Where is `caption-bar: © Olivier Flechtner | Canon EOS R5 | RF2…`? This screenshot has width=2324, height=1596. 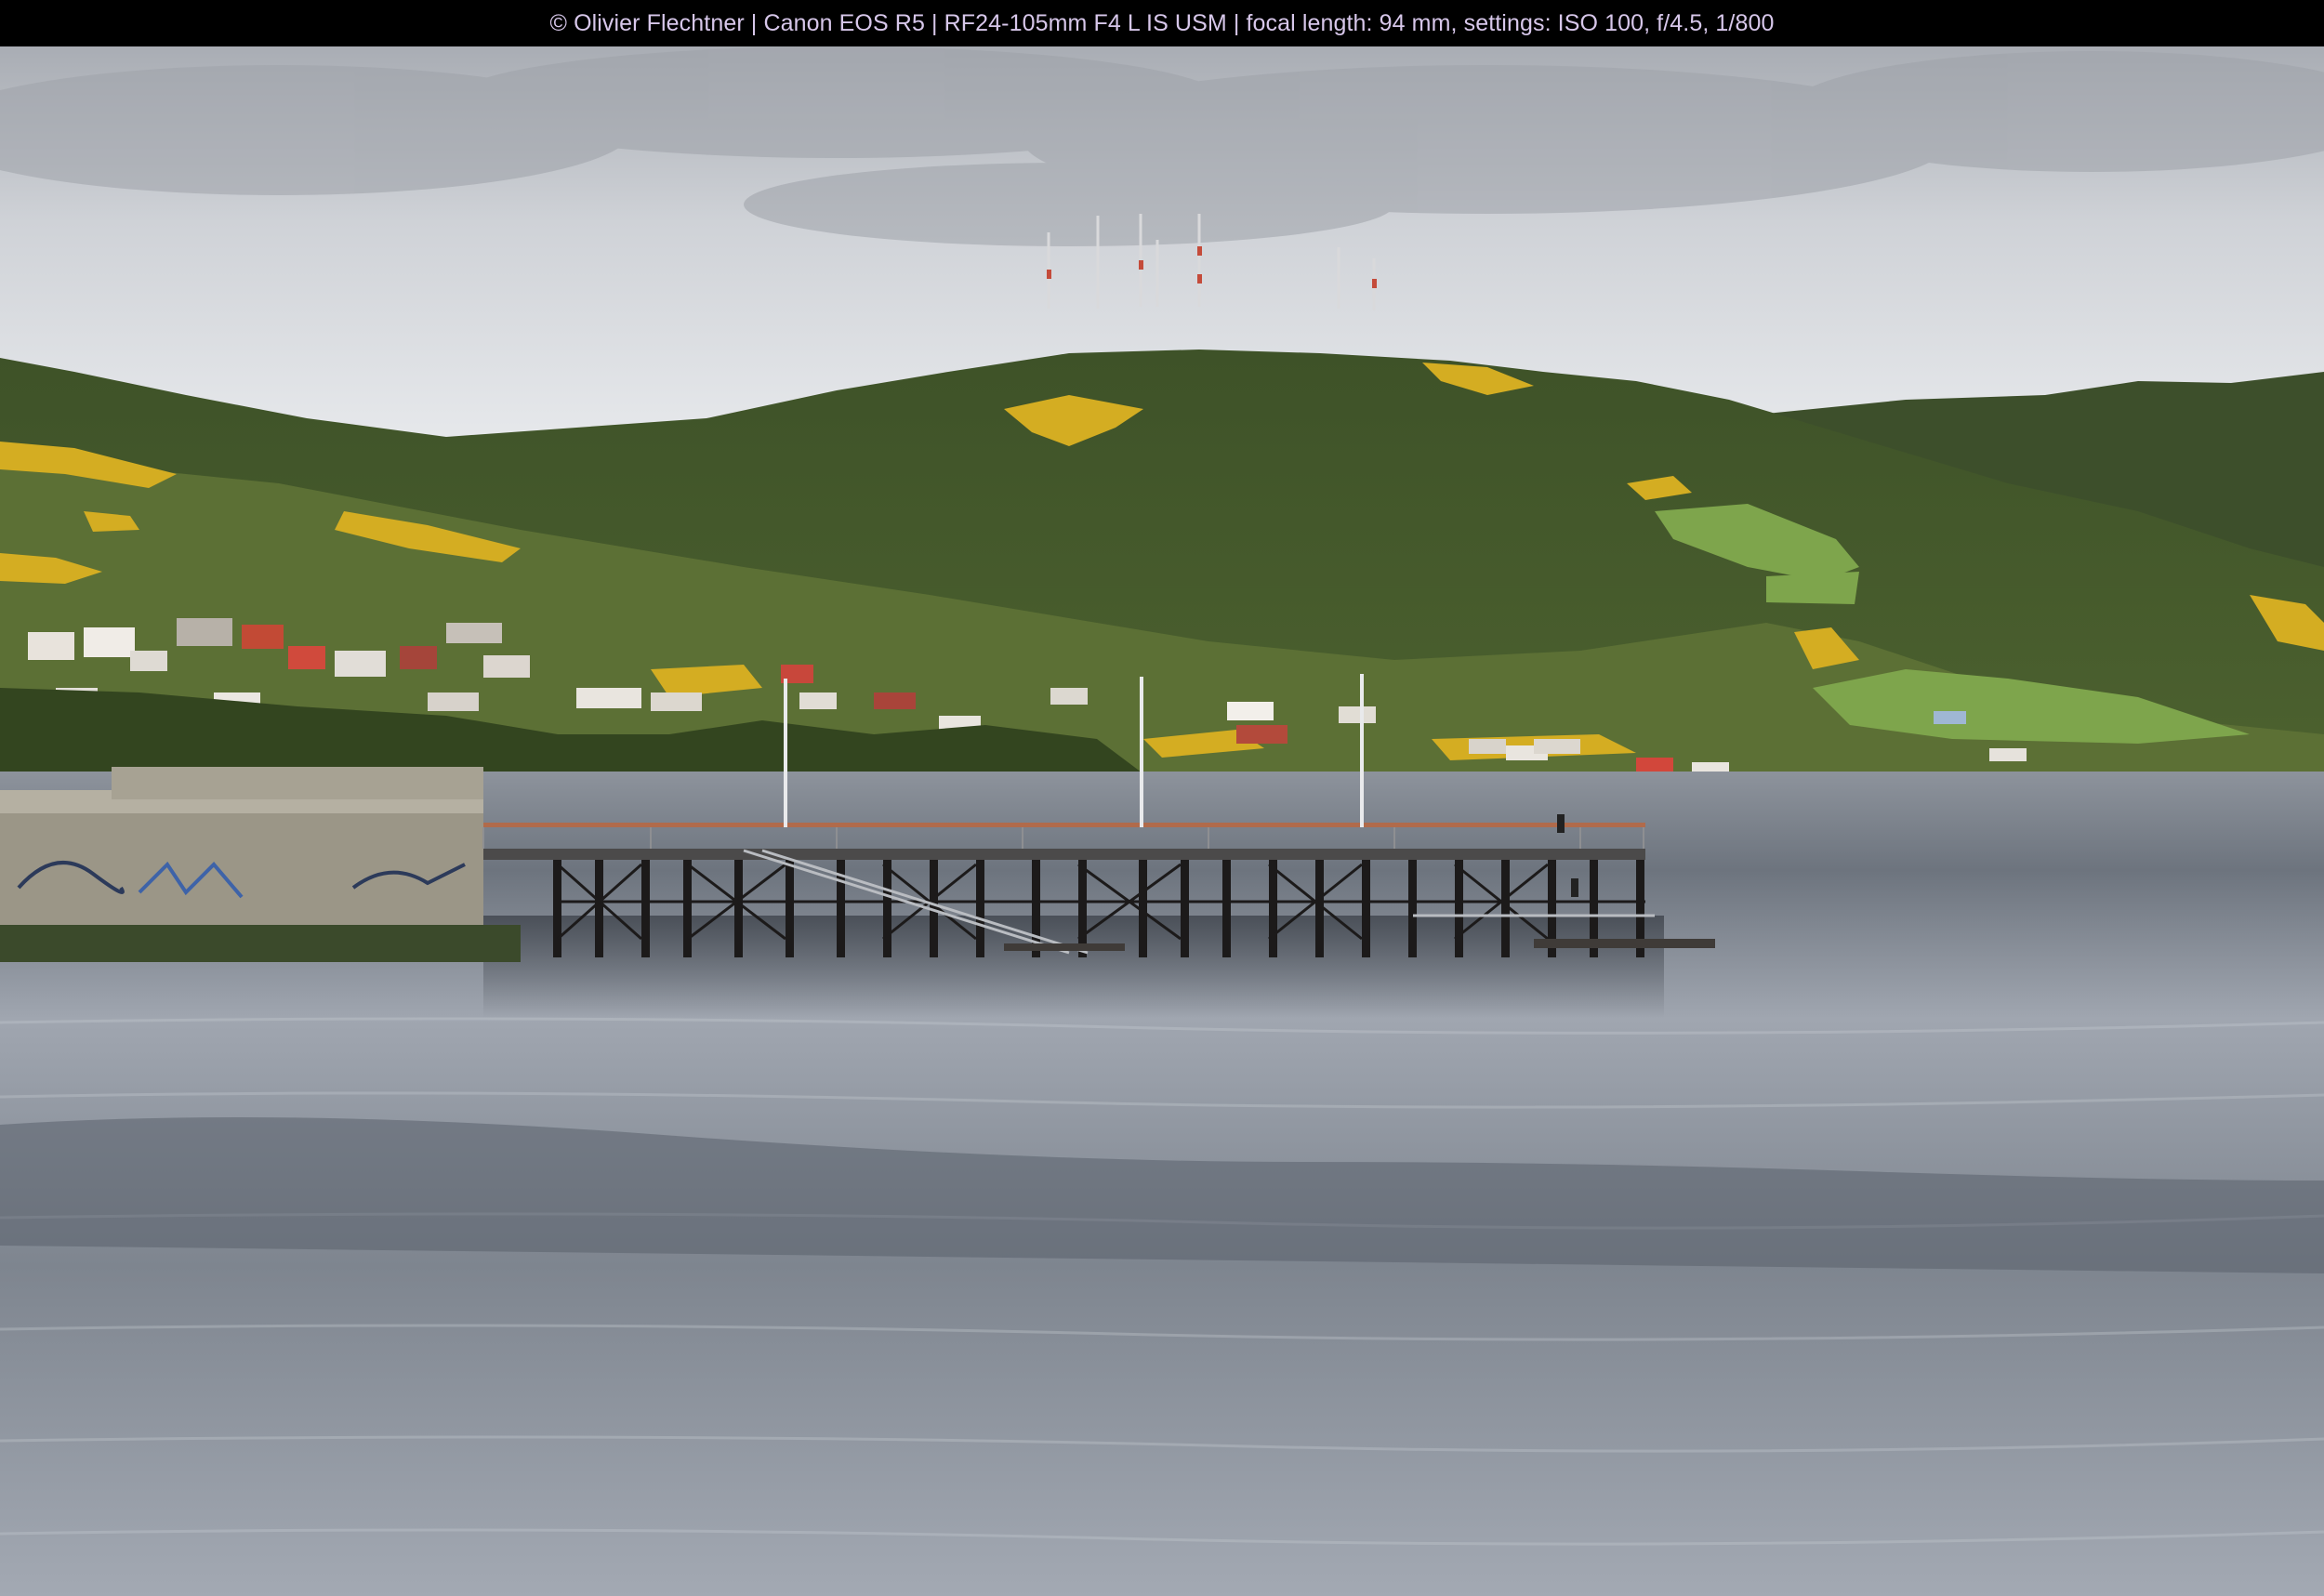
caption-bar: © Olivier Flechtner | Canon EOS R5 | RF2… is located at coordinates (1162, 23).